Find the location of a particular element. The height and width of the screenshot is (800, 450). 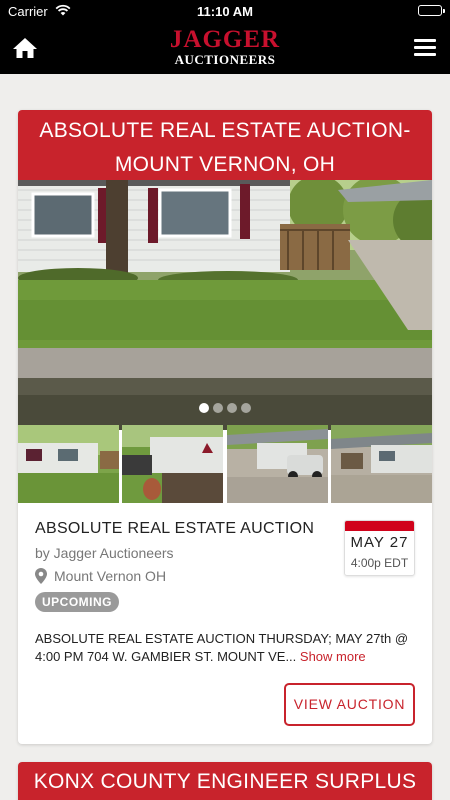

auction-card-title: KONX COUNTY ENGINEER SURPLUS is located at coordinates (225, 781).